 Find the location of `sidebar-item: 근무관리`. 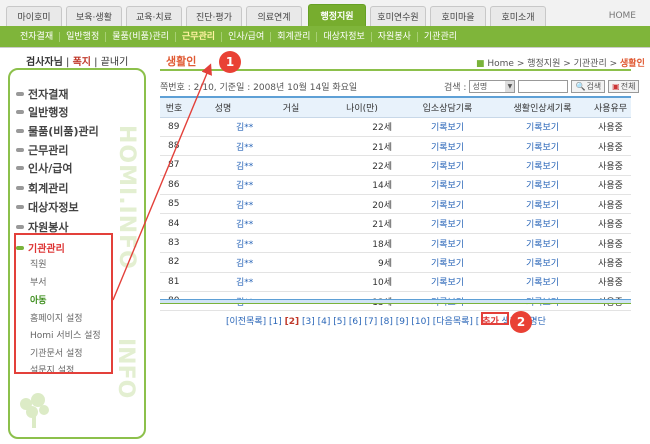

sidebar-item: 근무관리 is located at coordinates (42, 150).